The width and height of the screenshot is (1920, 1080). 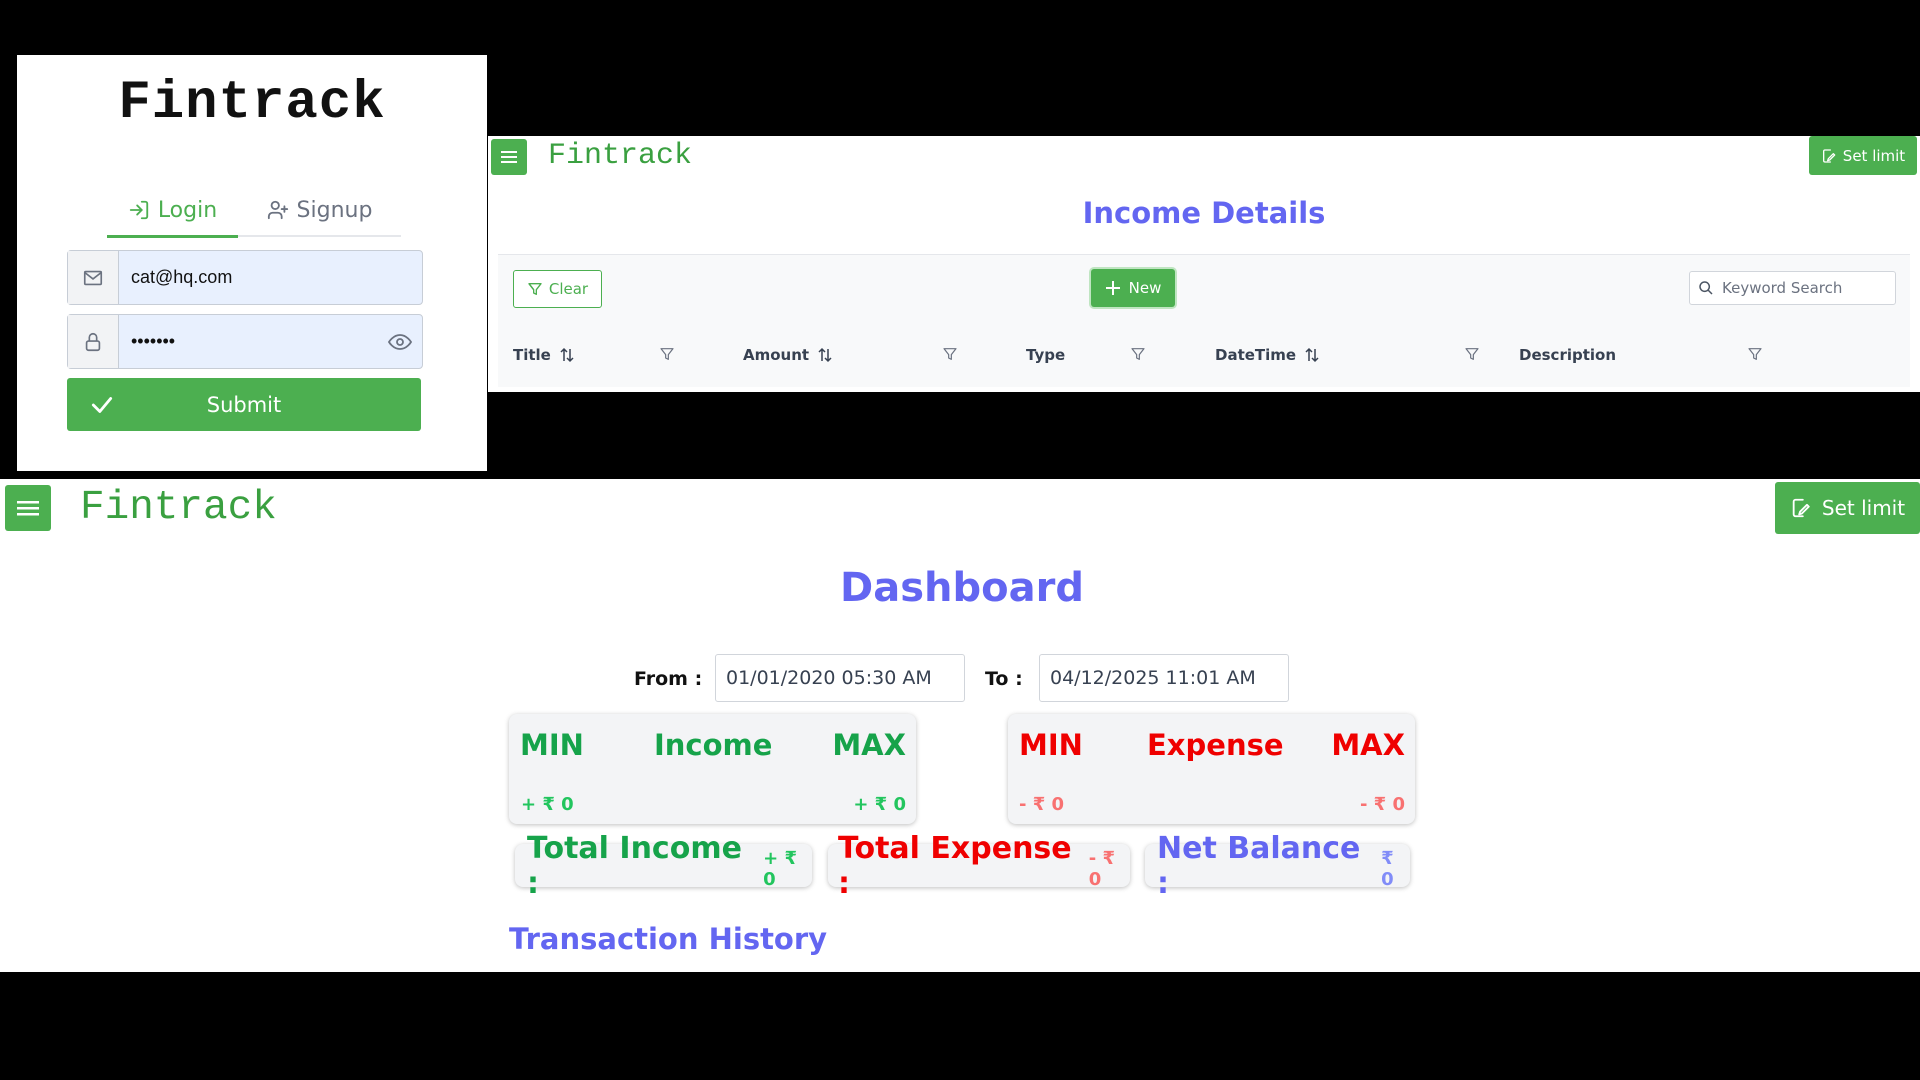 What do you see at coordinates (1101, 868) in the screenshot?
I see `total-expense-value: - ₹ 0` at bounding box center [1101, 868].